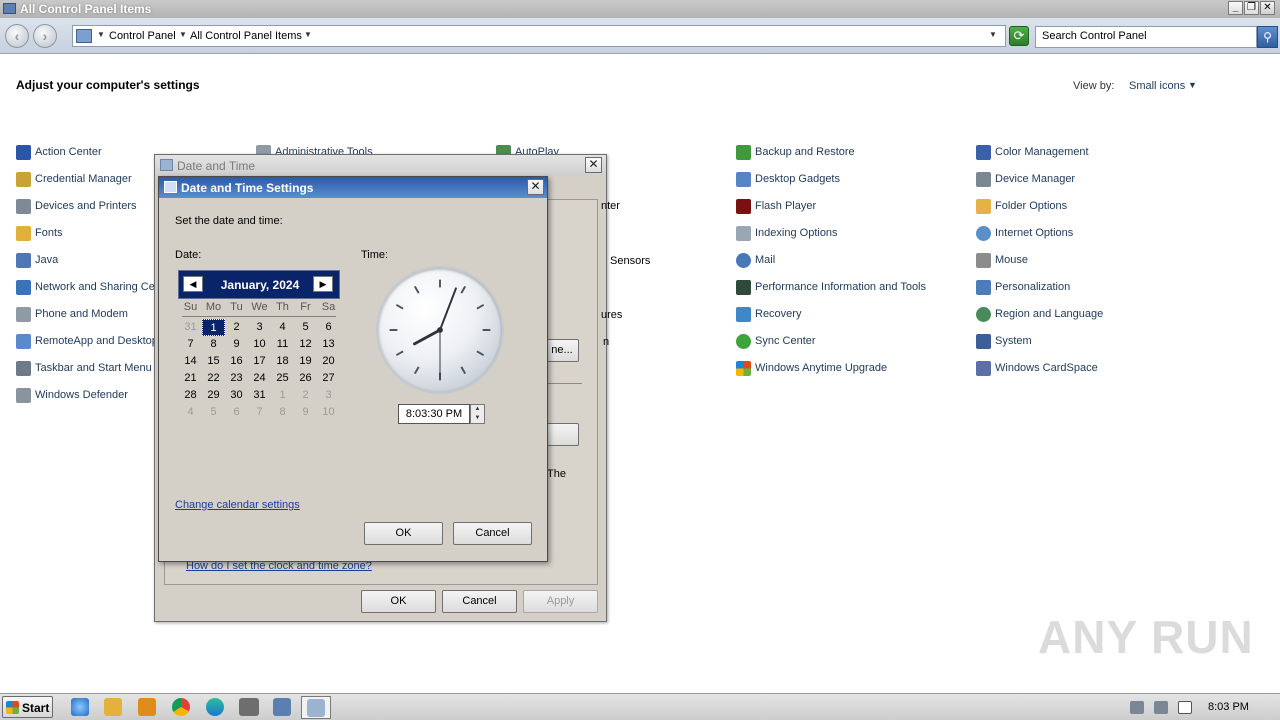  Describe the element at coordinates (477, 418) in the screenshot. I see `spin-down-icon: ▼` at that location.